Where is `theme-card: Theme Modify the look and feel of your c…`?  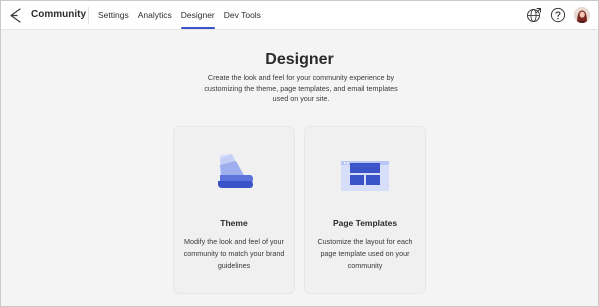 theme-card: Theme Modify the look and feel of your c… is located at coordinates (234, 210).